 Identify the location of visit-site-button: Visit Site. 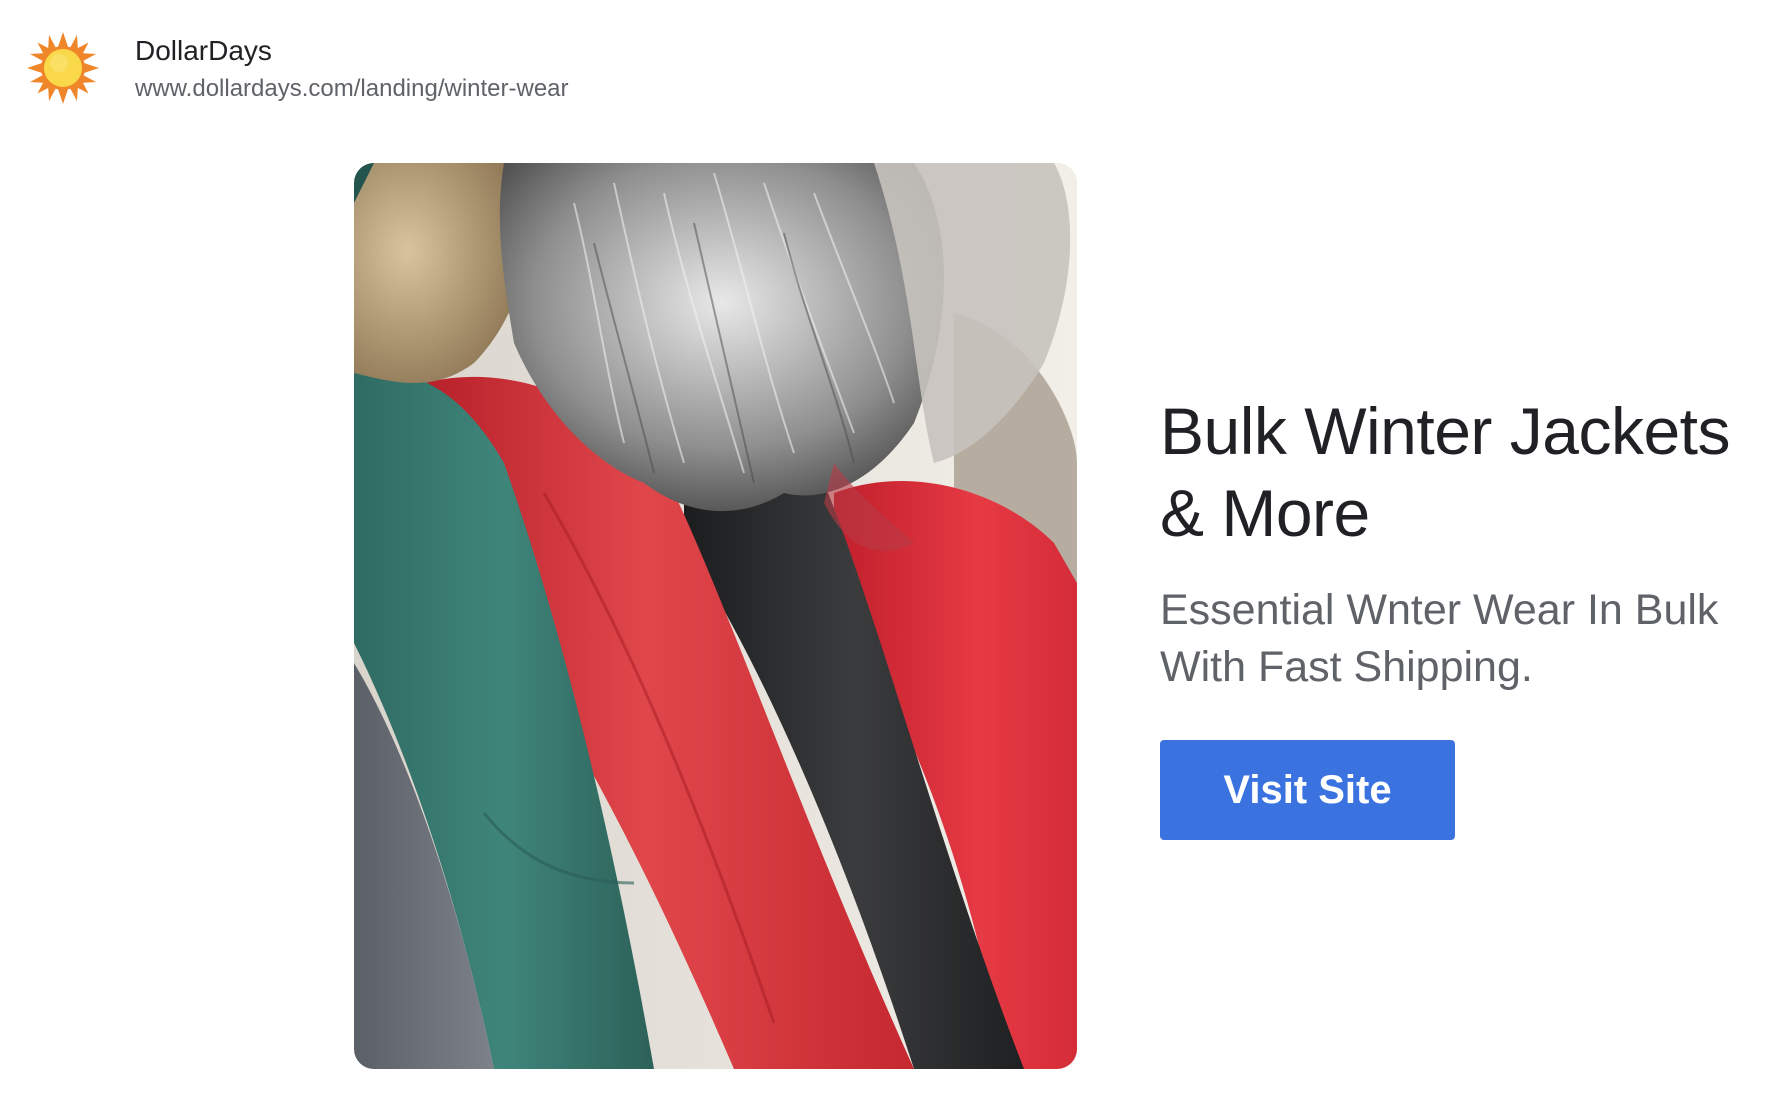
(1307, 790).